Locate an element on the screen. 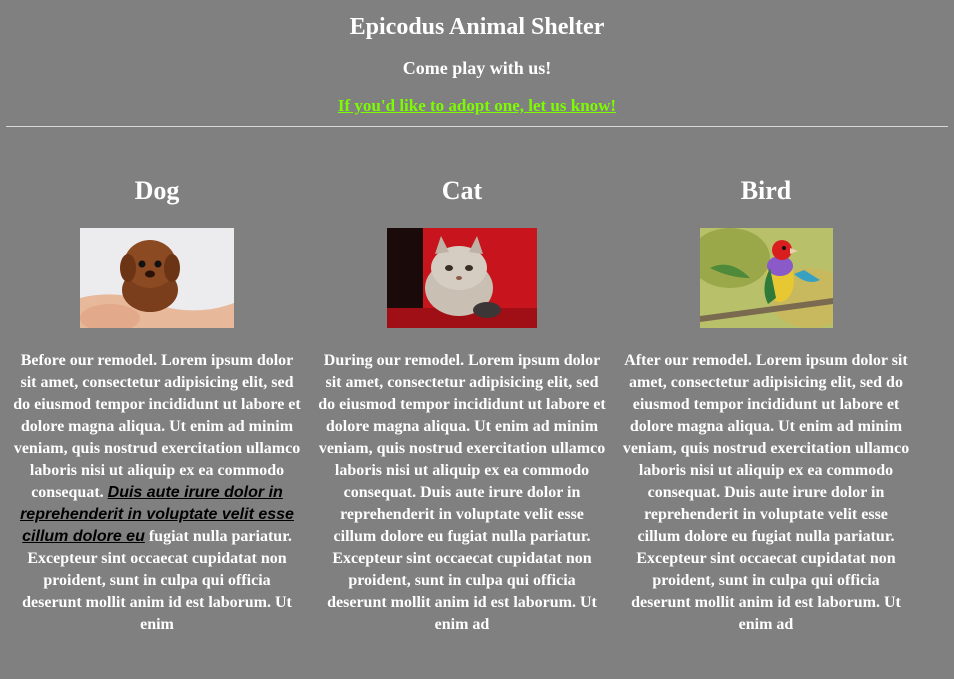 This screenshot has height=679, width=954. adopt-link-wrapper: If you'd like to adopt one, let us know! is located at coordinates (477, 106).